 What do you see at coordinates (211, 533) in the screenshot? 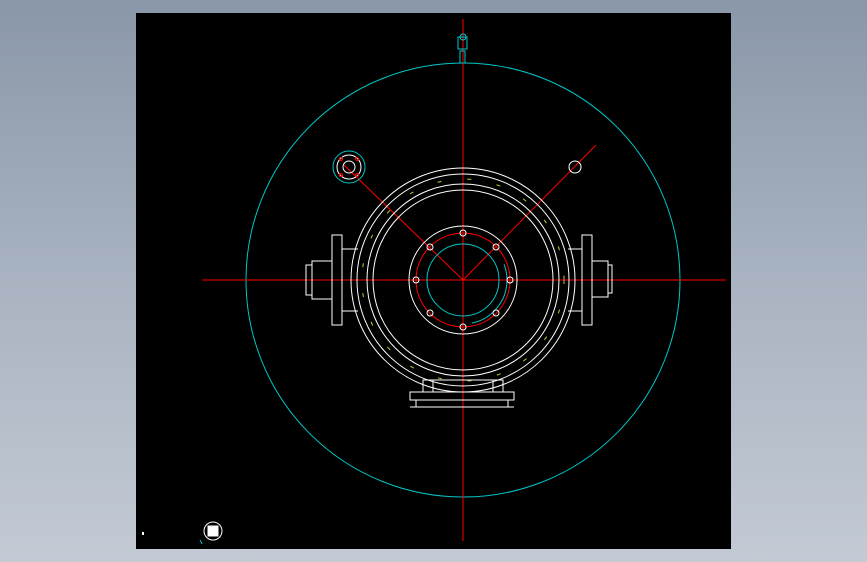
I see `ucs-icon` at bounding box center [211, 533].